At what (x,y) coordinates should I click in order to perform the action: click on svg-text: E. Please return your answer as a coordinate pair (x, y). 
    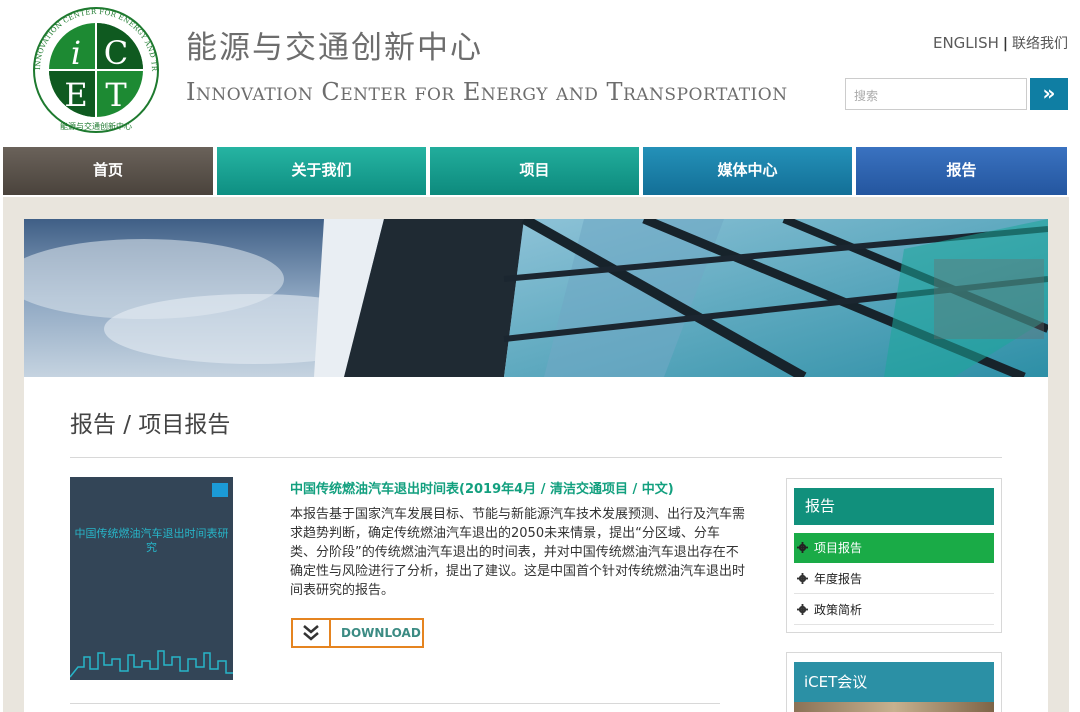
    Looking at the image, I should click on (75, 95).